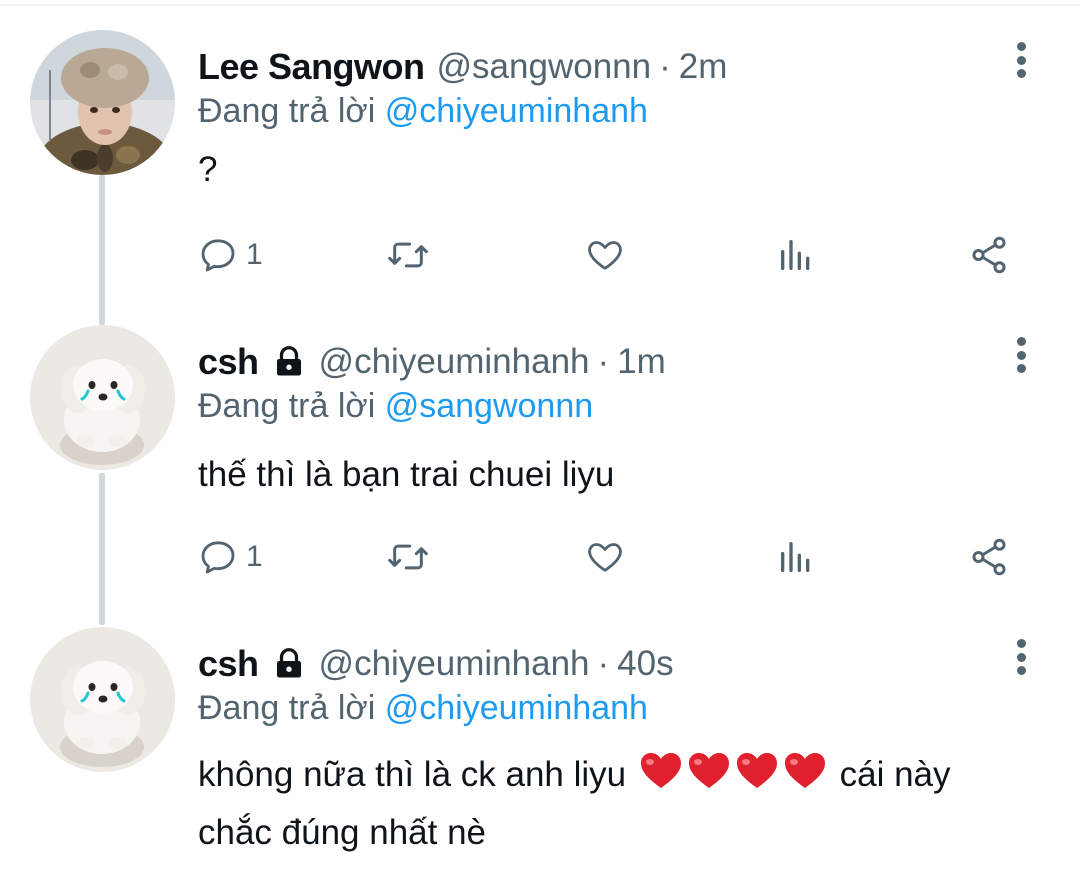 The image size is (1080, 879). I want to click on tweet-header: csh @chiyeuminhanh · 1m, so click(432, 362).